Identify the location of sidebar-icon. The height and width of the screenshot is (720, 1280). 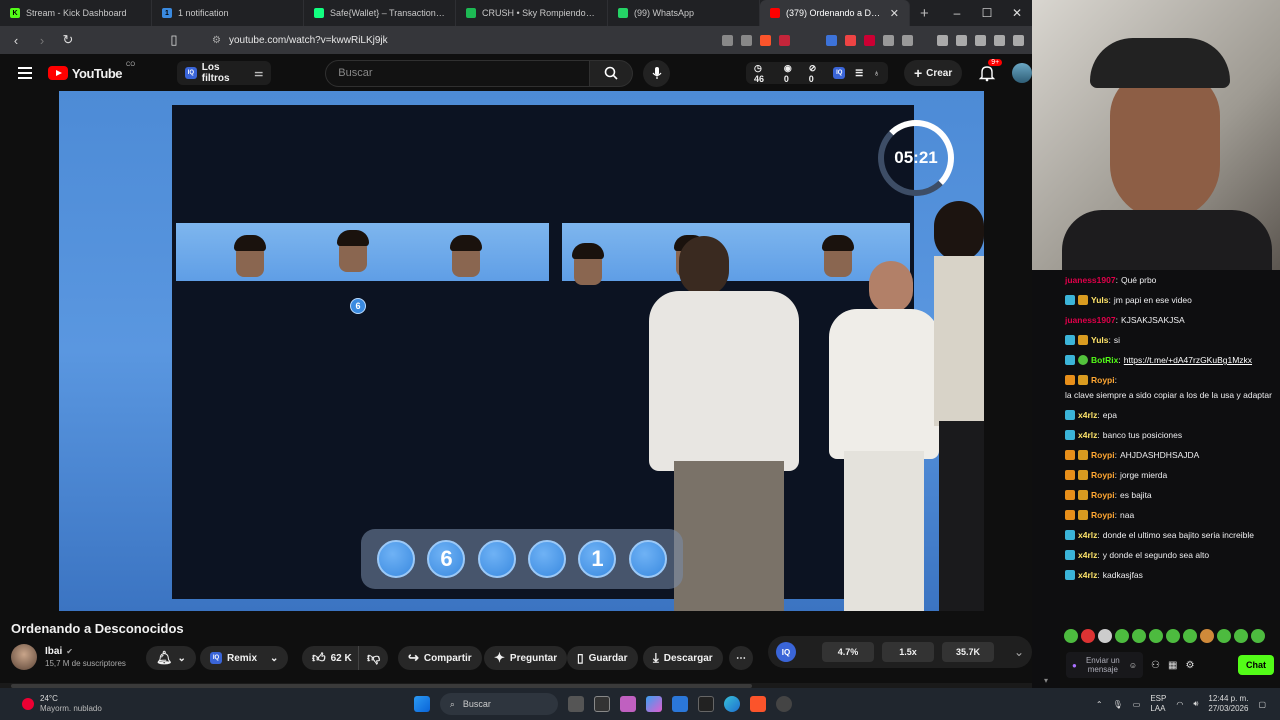
(961, 40).